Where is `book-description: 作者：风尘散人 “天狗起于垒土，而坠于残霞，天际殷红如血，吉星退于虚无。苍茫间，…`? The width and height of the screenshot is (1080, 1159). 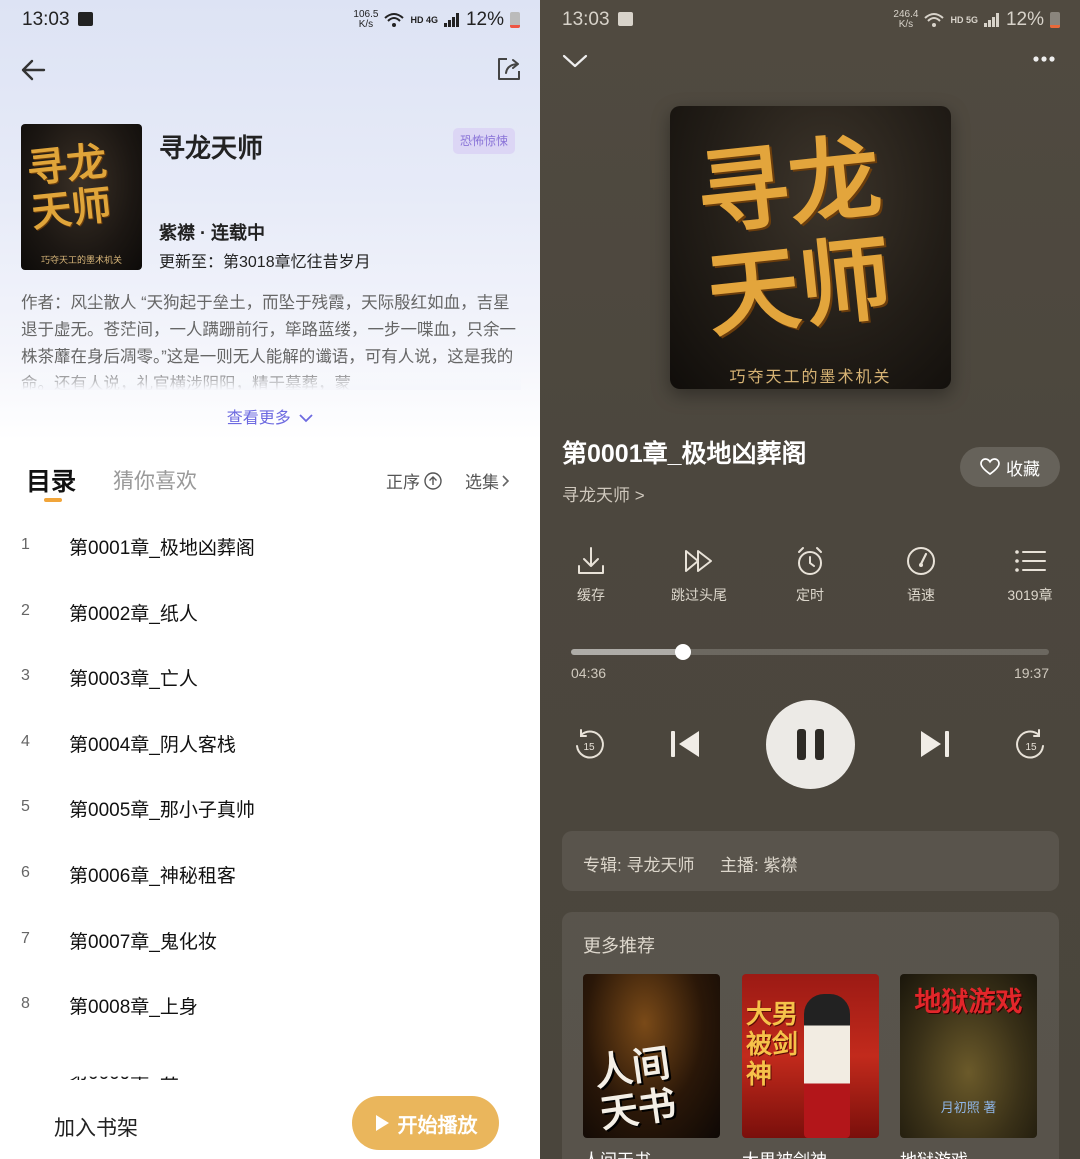
book-description: 作者：风尘散人 “天狗起于垒土，而坠于残霞，天际殷红如血，吉星退于虚无。苍茫间，… is located at coordinates (271, 340).